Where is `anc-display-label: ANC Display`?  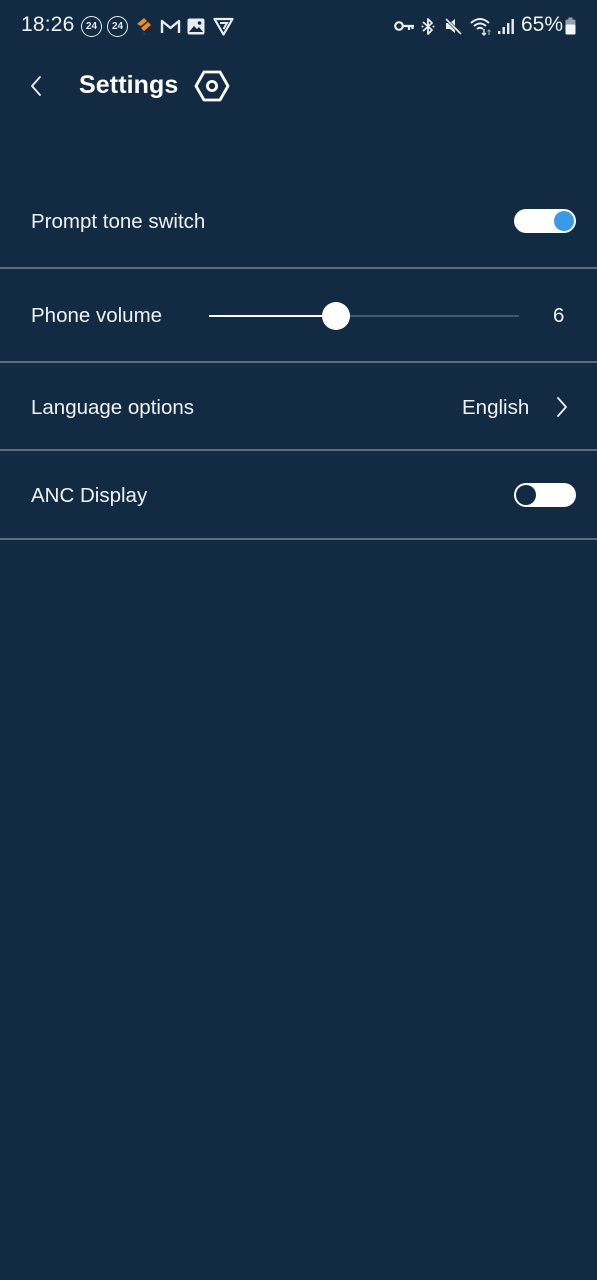 anc-display-label: ANC Display is located at coordinates (89, 495).